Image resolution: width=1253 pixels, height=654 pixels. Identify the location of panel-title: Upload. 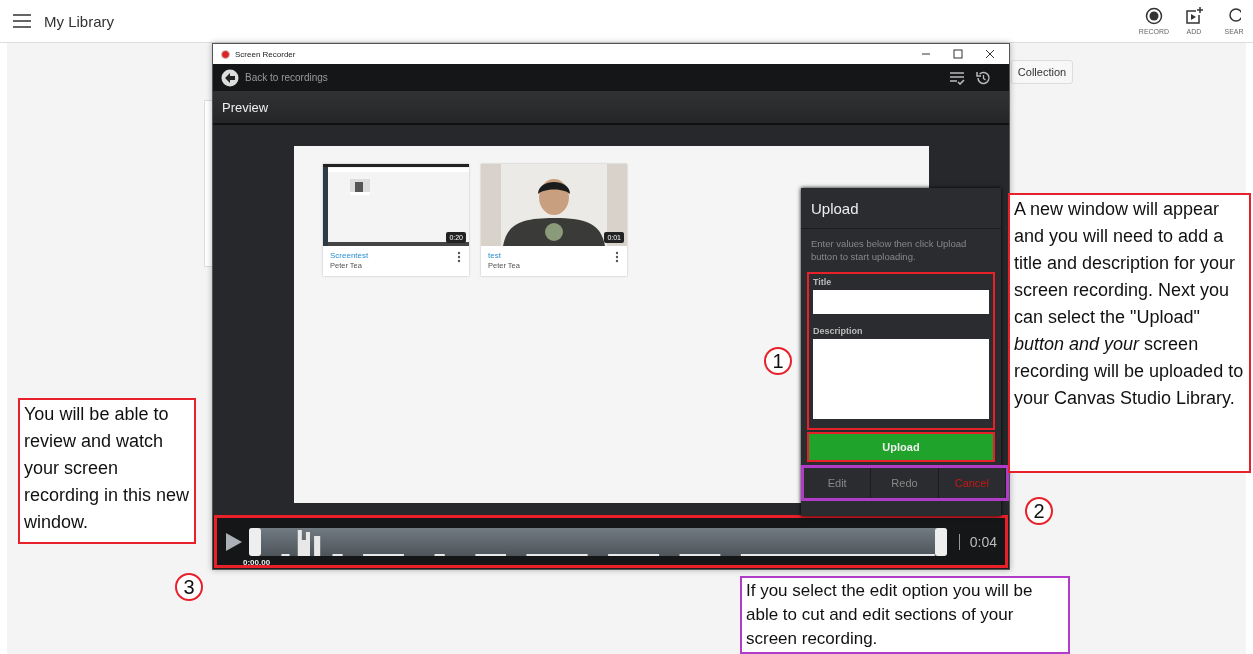
(835, 208).